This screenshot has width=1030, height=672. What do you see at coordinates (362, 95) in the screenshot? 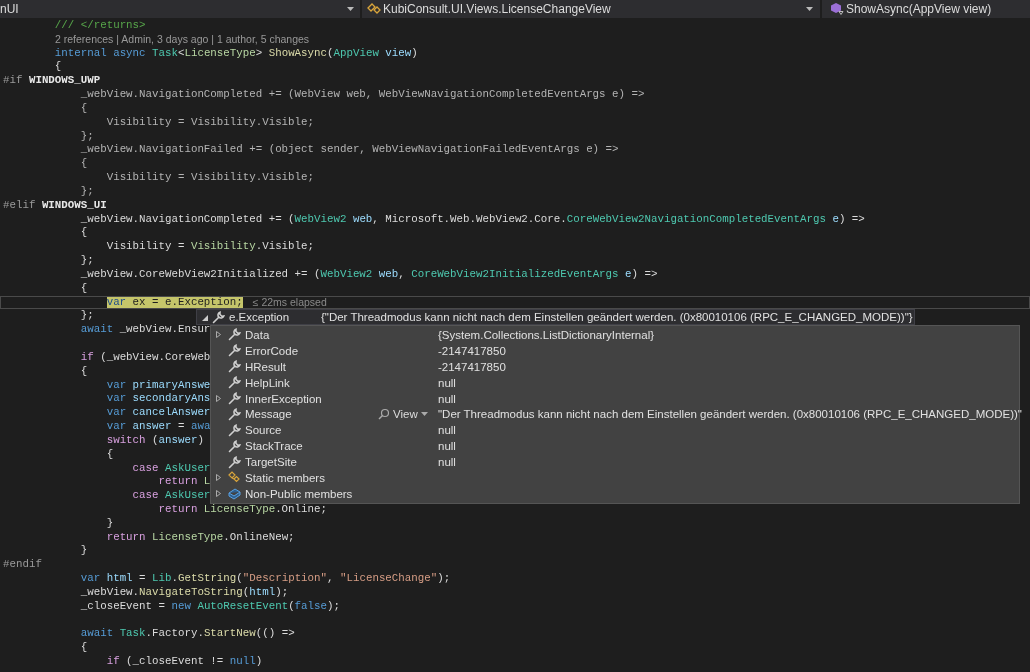
I see `code-line: _webView.NavigationCompleted += (WebView web, WebViewNavigationCompletedEventArgs e) =>` at bounding box center [362, 95].